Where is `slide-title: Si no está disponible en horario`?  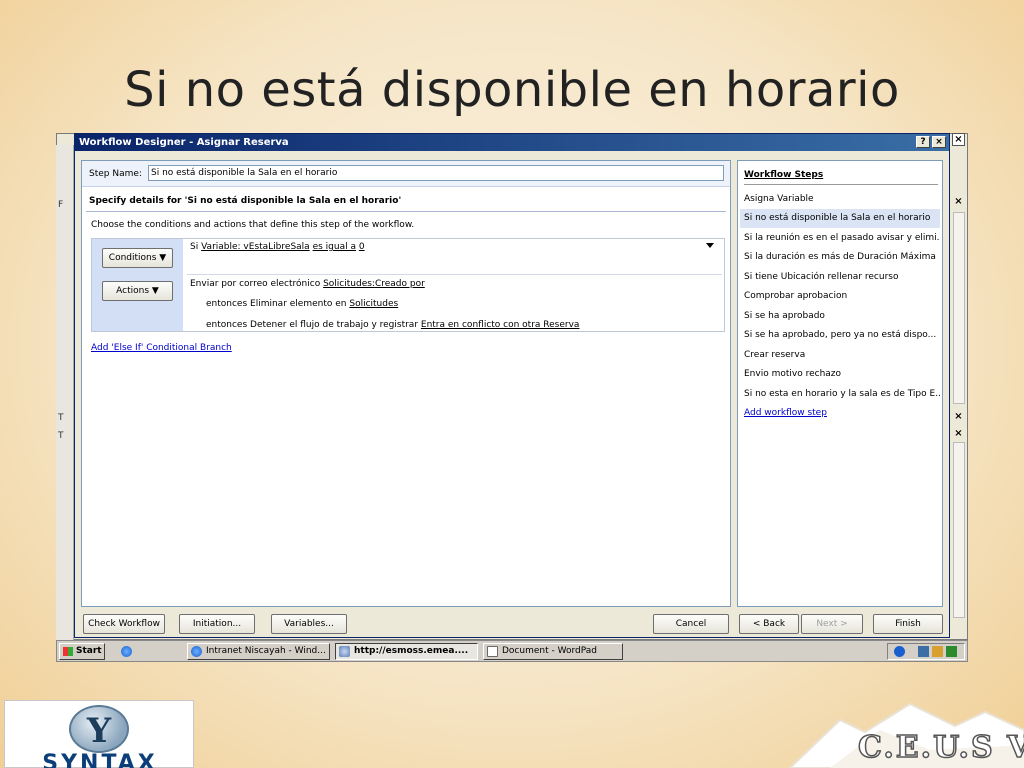 slide-title: Si no está disponible en horario is located at coordinates (512, 90).